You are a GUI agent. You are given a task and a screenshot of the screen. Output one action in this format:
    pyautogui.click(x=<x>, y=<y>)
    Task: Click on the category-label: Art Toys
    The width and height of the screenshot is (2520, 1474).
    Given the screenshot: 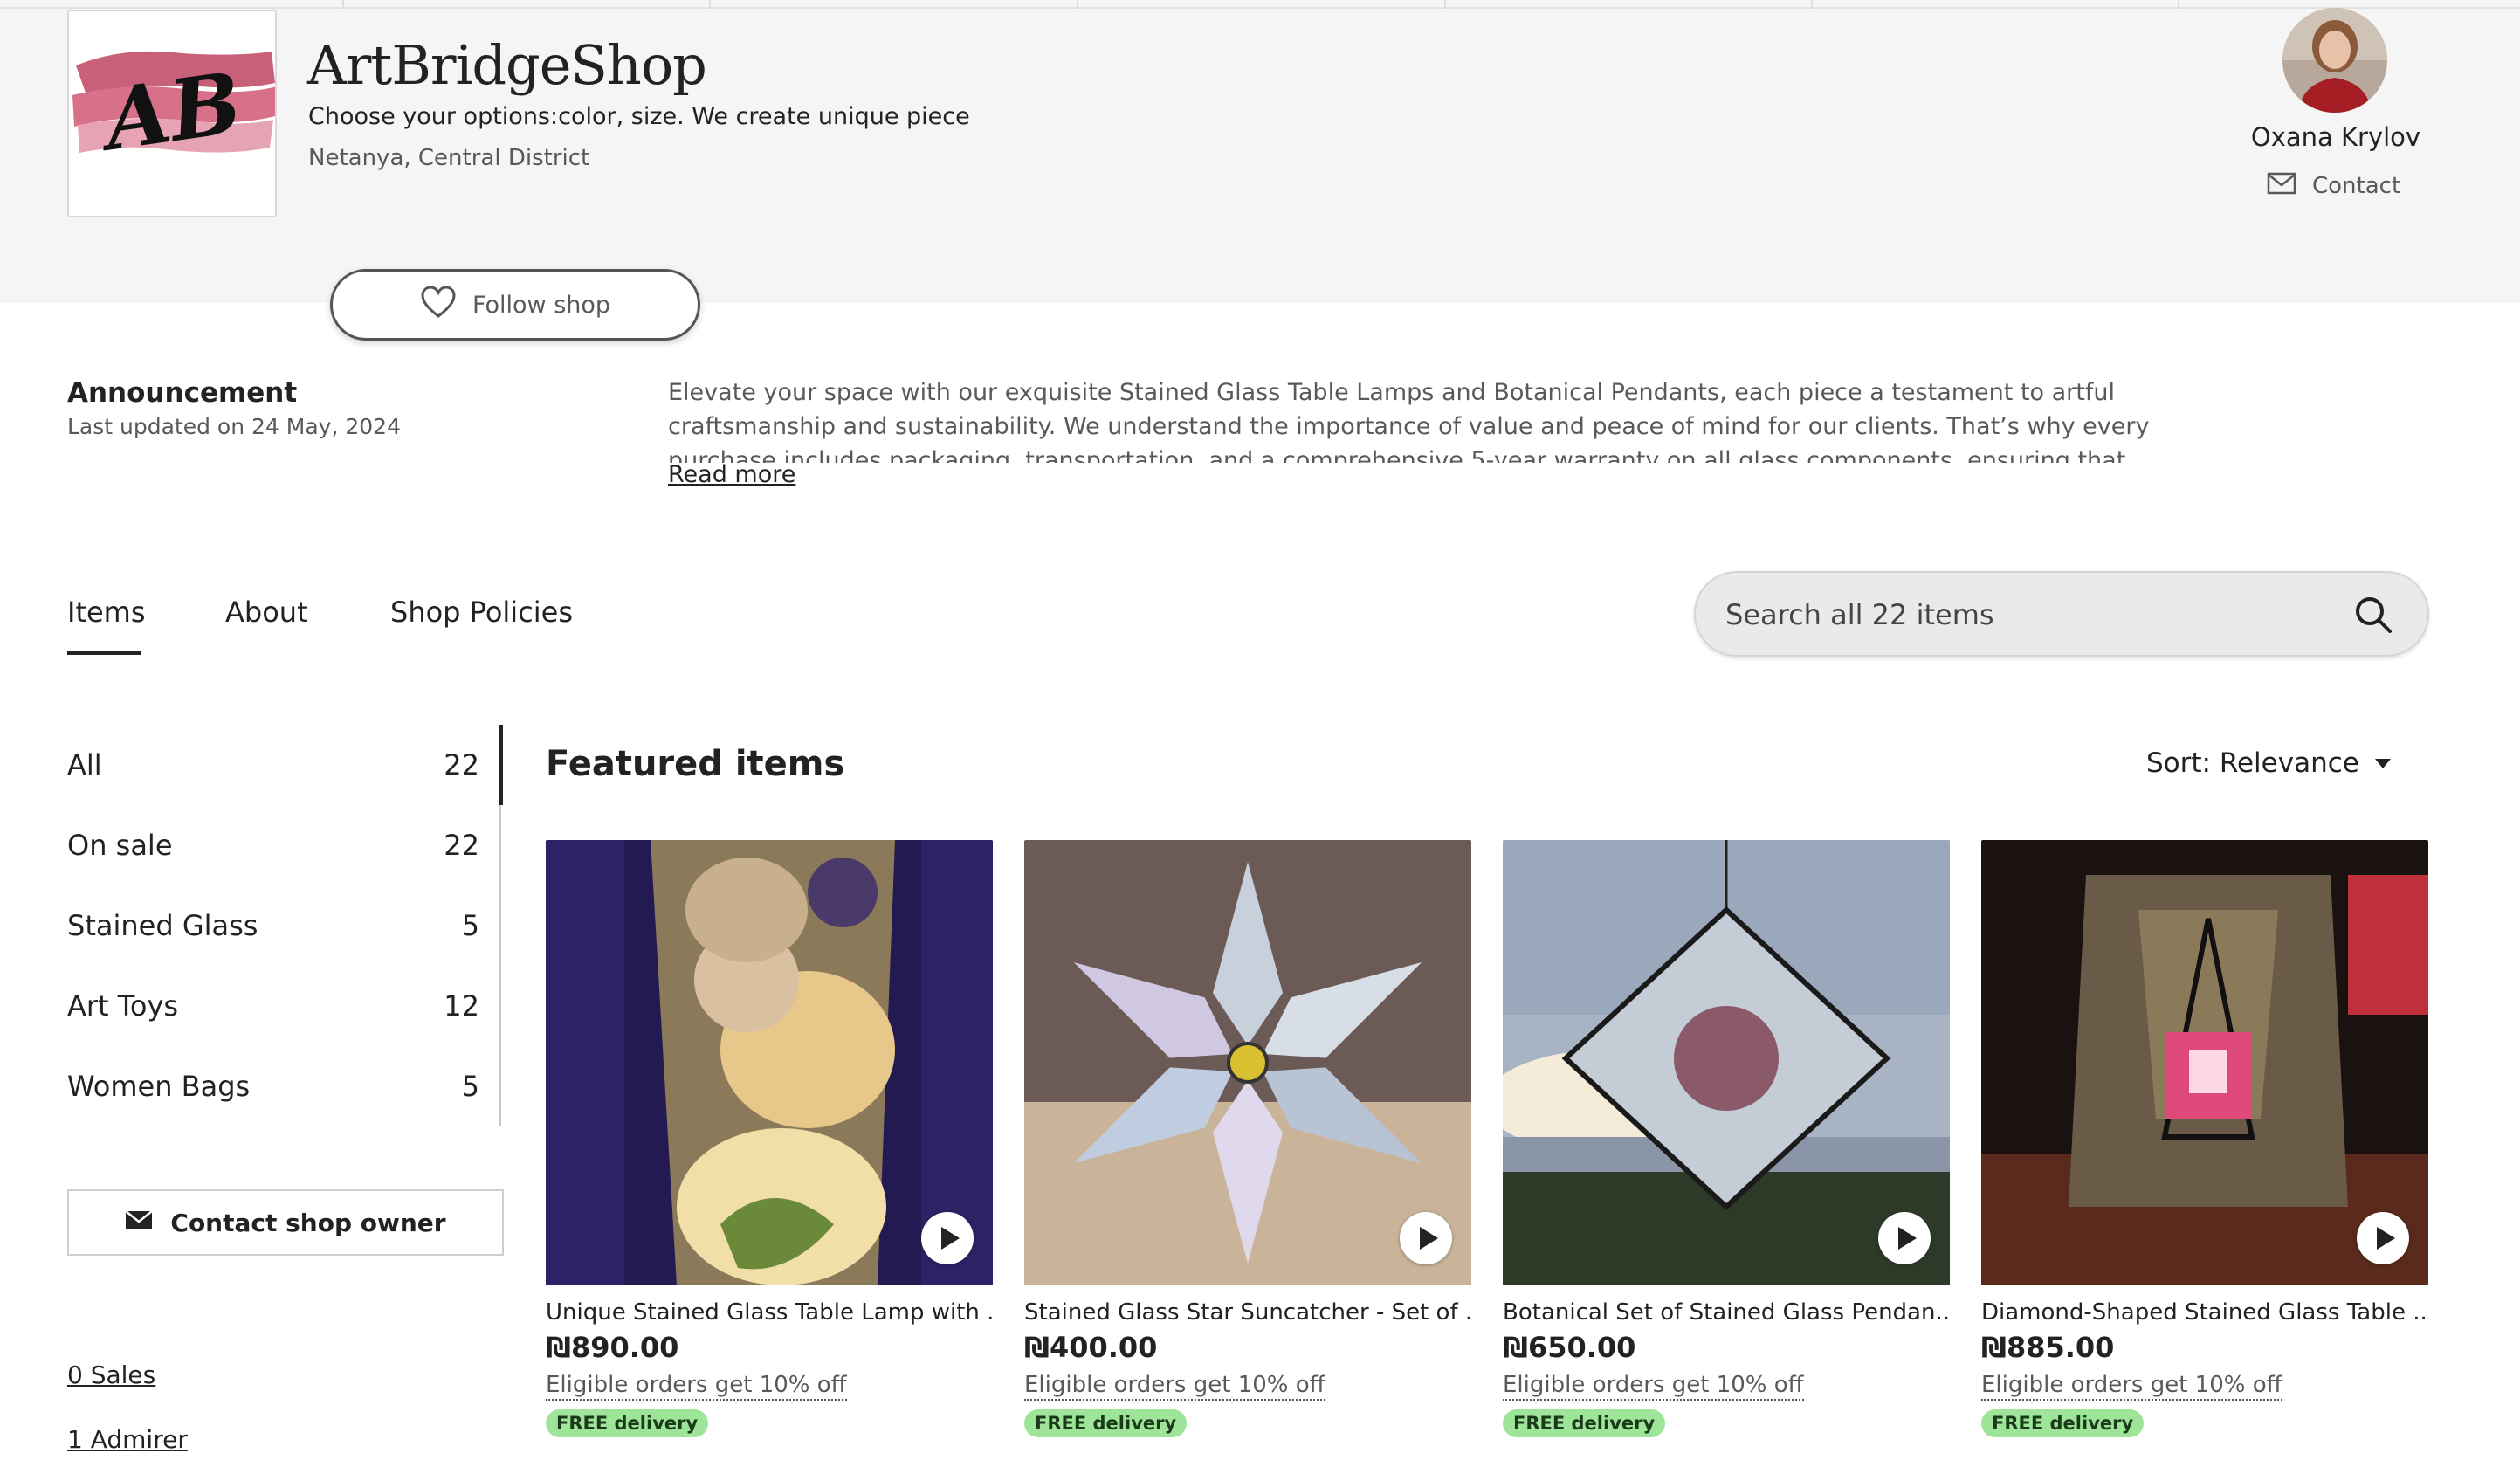 What is the action you would take?
    pyautogui.click(x=123, y=1006)
    